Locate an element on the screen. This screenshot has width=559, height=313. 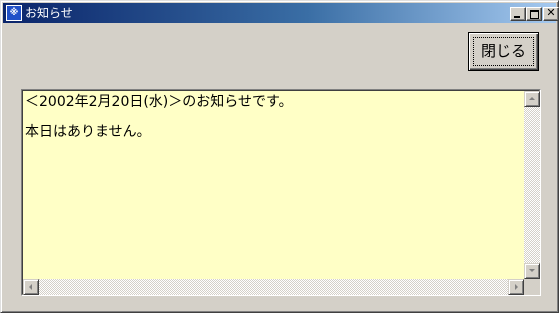
arrow-left-icon is located at coordinates (30, 287).